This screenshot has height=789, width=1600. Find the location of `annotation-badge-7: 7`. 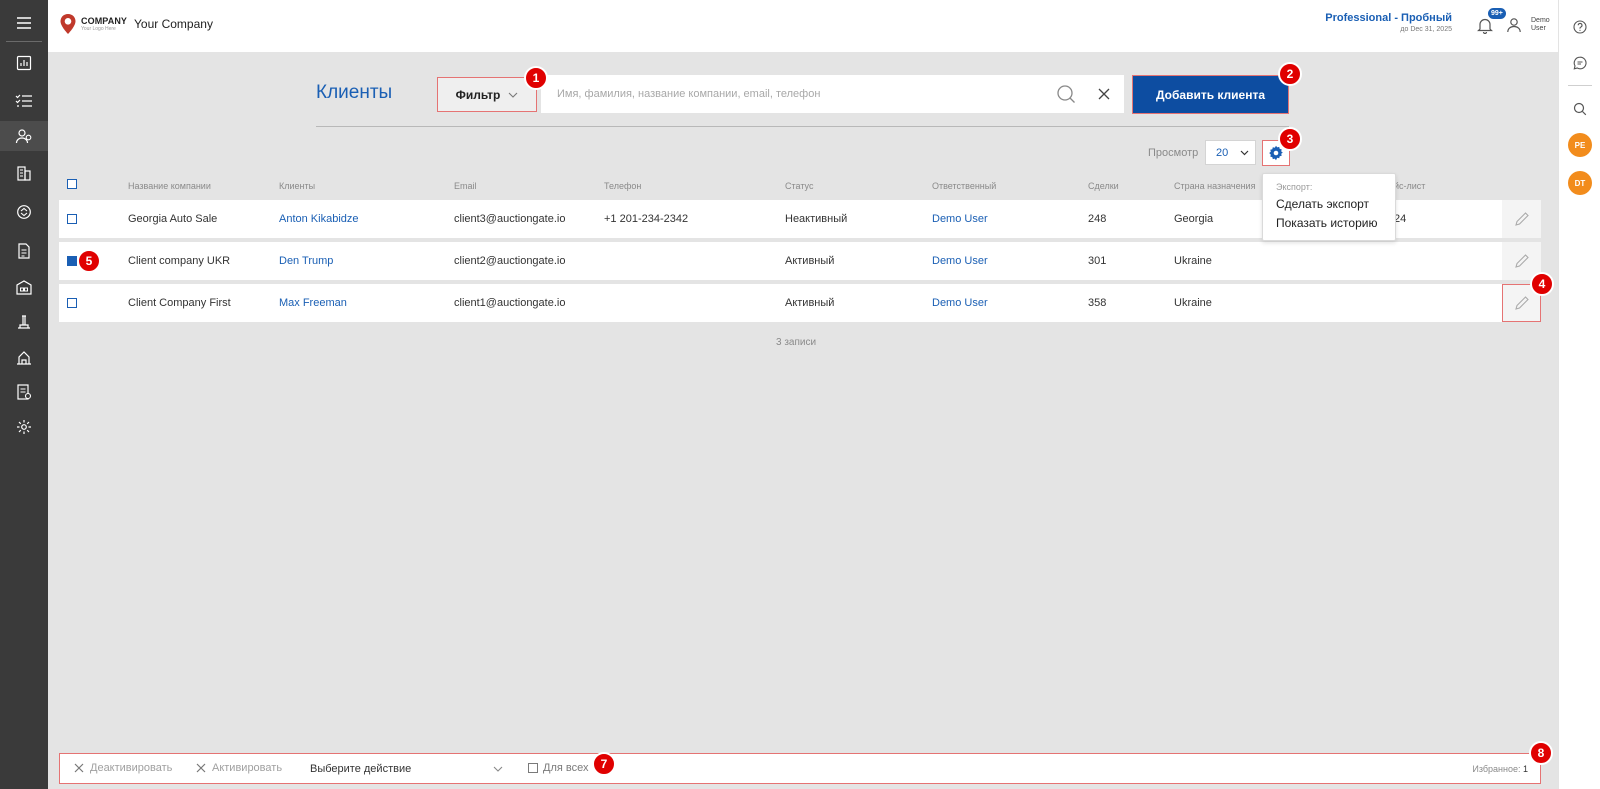

annotation-badge-7: 7 is located at coordinates (604, 764).